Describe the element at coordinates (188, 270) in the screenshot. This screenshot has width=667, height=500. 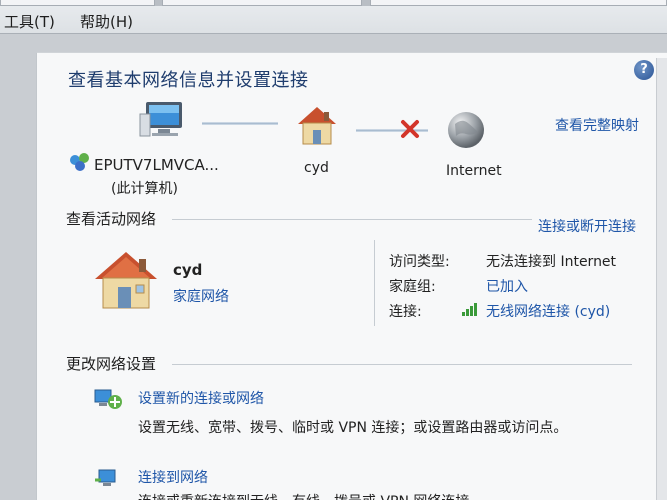
I see `active-network-name: cyd` at that location.